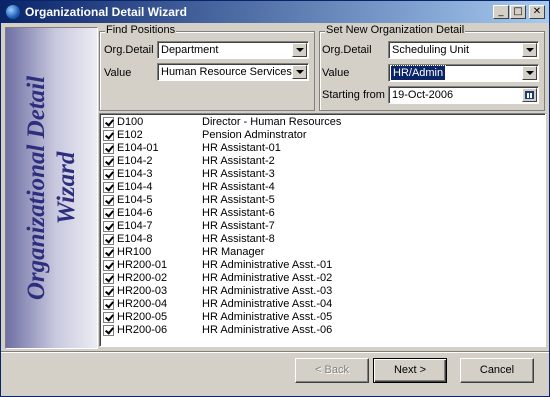 This screenshot has height=397, width=550. I want to click on position-code: E104-4, so click(135, 187).